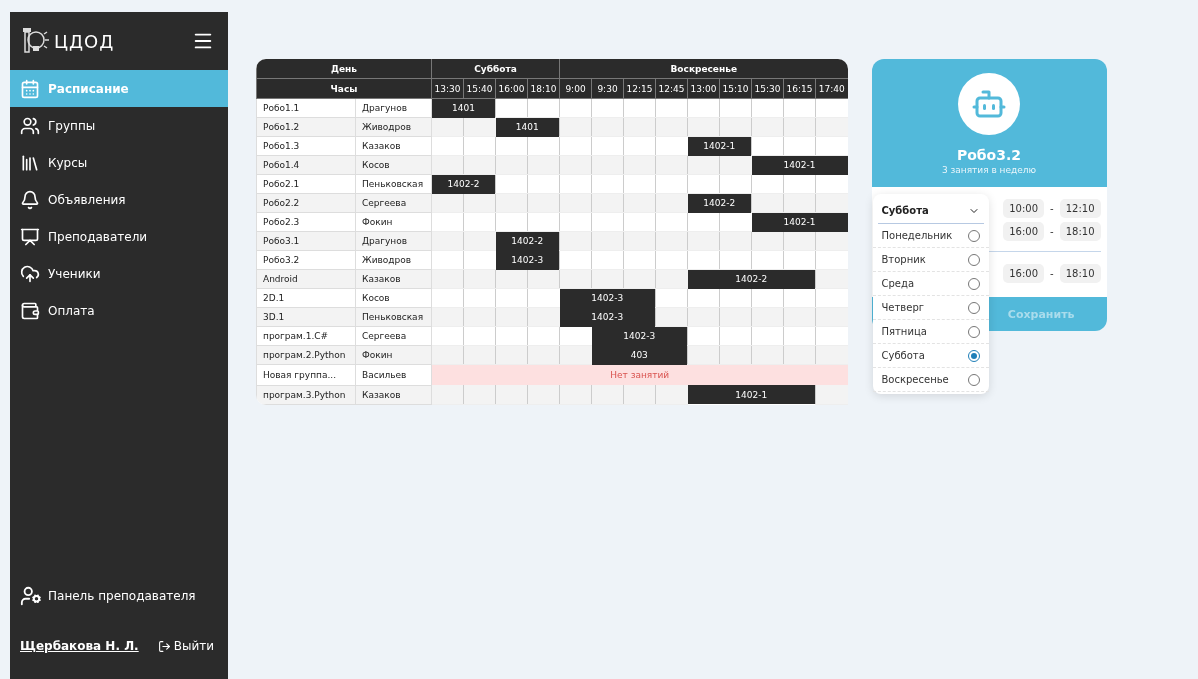 This screenshot has height=679, width=1198. I want to click on time-header: 16:15, so click(799, 88).